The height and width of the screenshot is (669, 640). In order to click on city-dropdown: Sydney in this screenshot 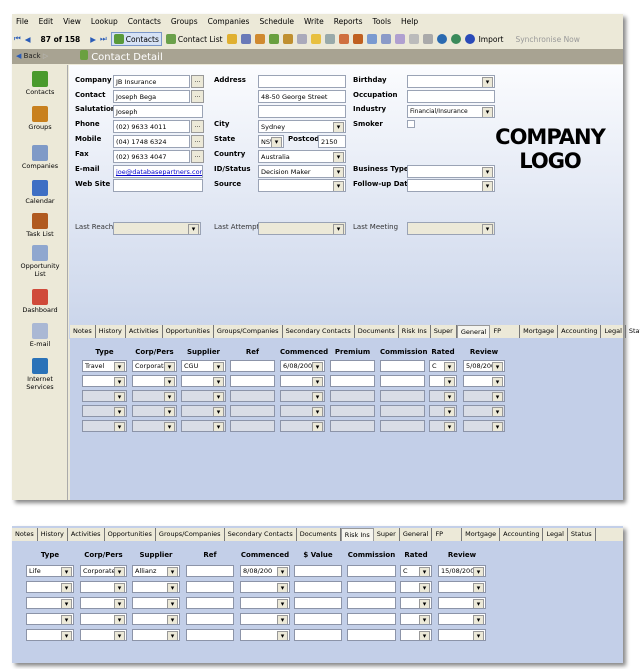, I will do `click(302, 126)`.